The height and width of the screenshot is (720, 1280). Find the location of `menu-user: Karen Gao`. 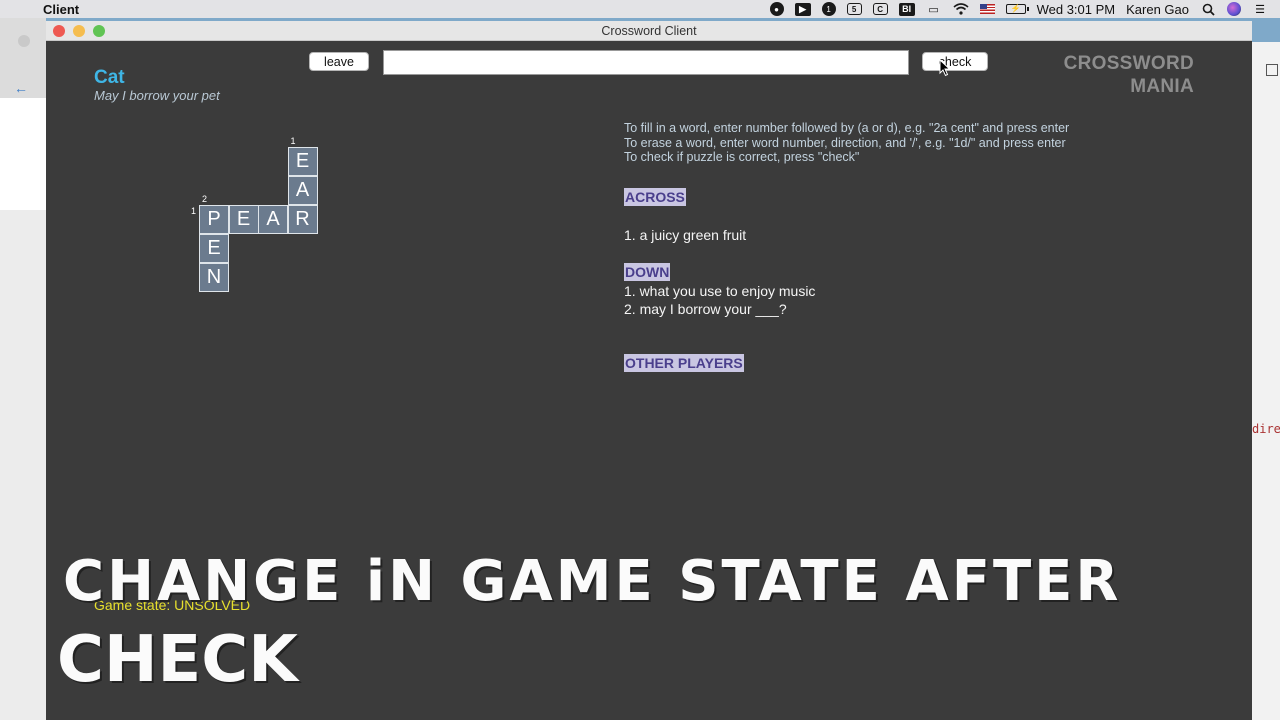

menu-user: Karen Gao is located at coordinates (1157, 9).